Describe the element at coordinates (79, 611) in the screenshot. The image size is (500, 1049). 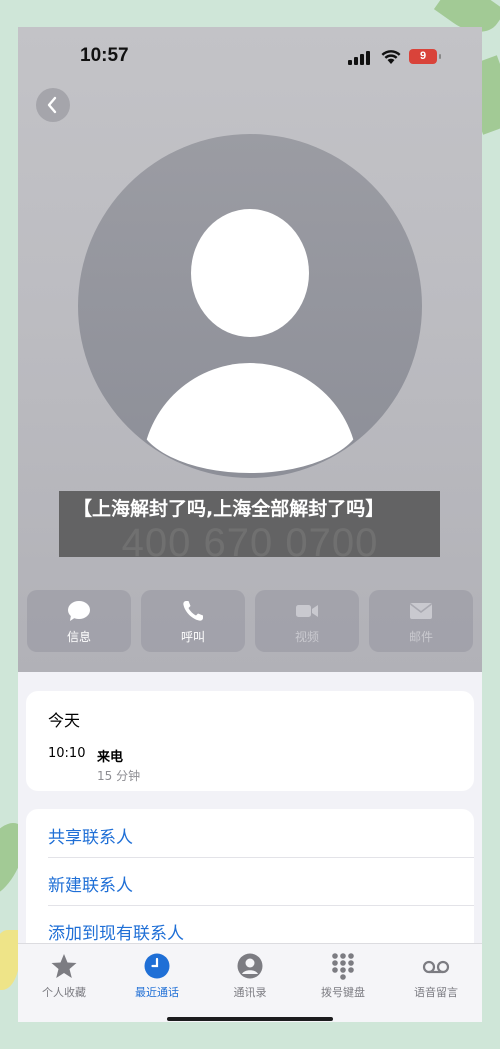
I see `message-bubble-icon` at that location.